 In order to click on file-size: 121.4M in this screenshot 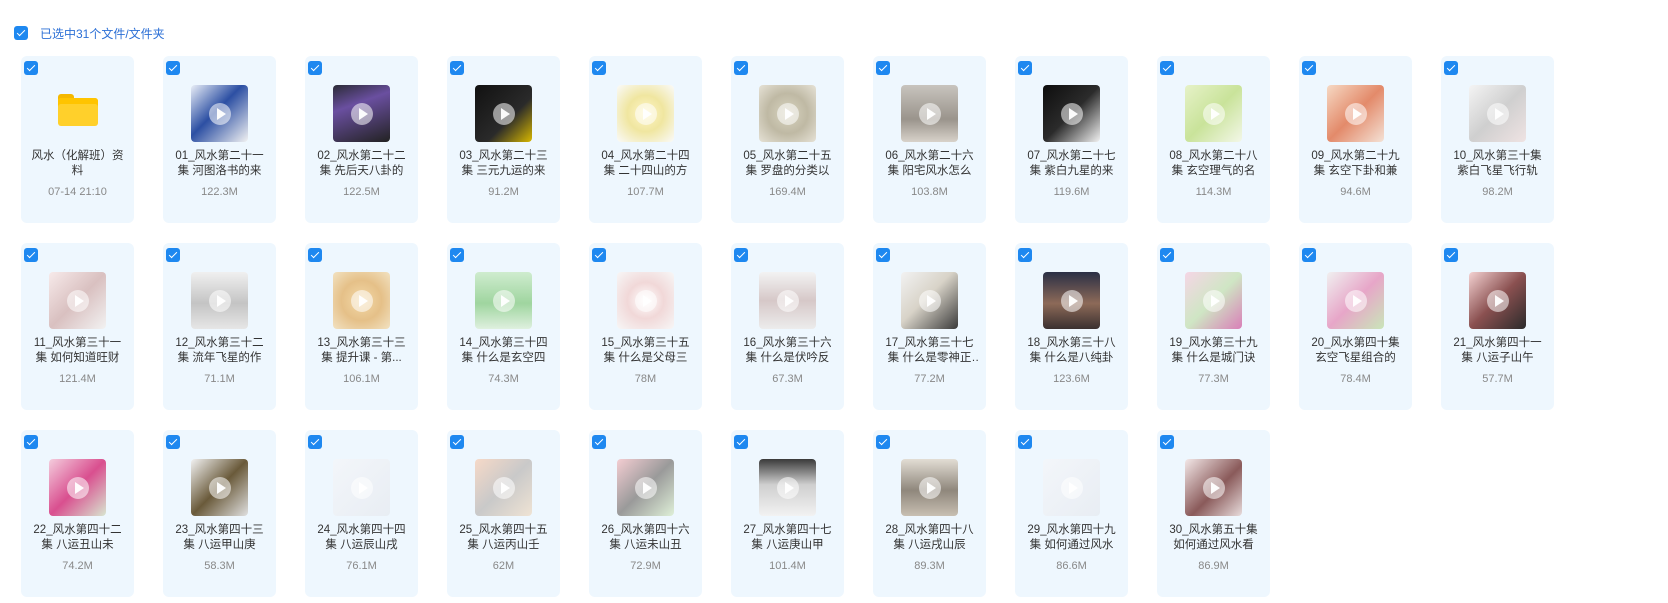, I will do `click(77, 379)`.